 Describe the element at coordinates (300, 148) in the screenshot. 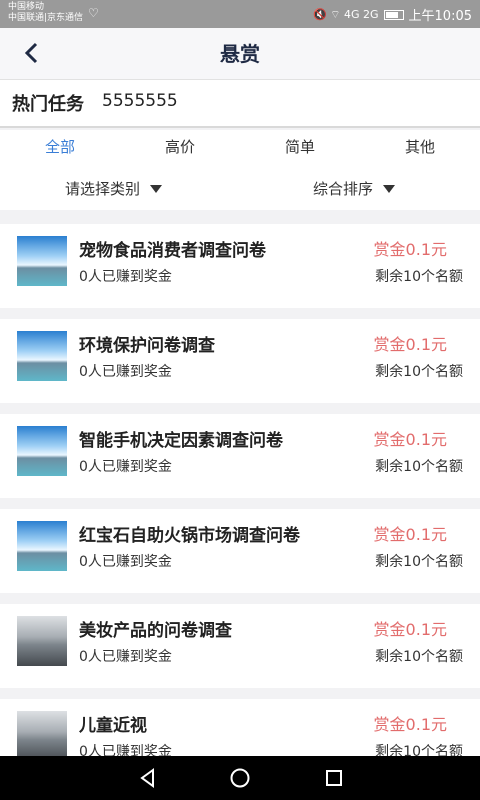

I see `tab-simple: 简单` at that location.